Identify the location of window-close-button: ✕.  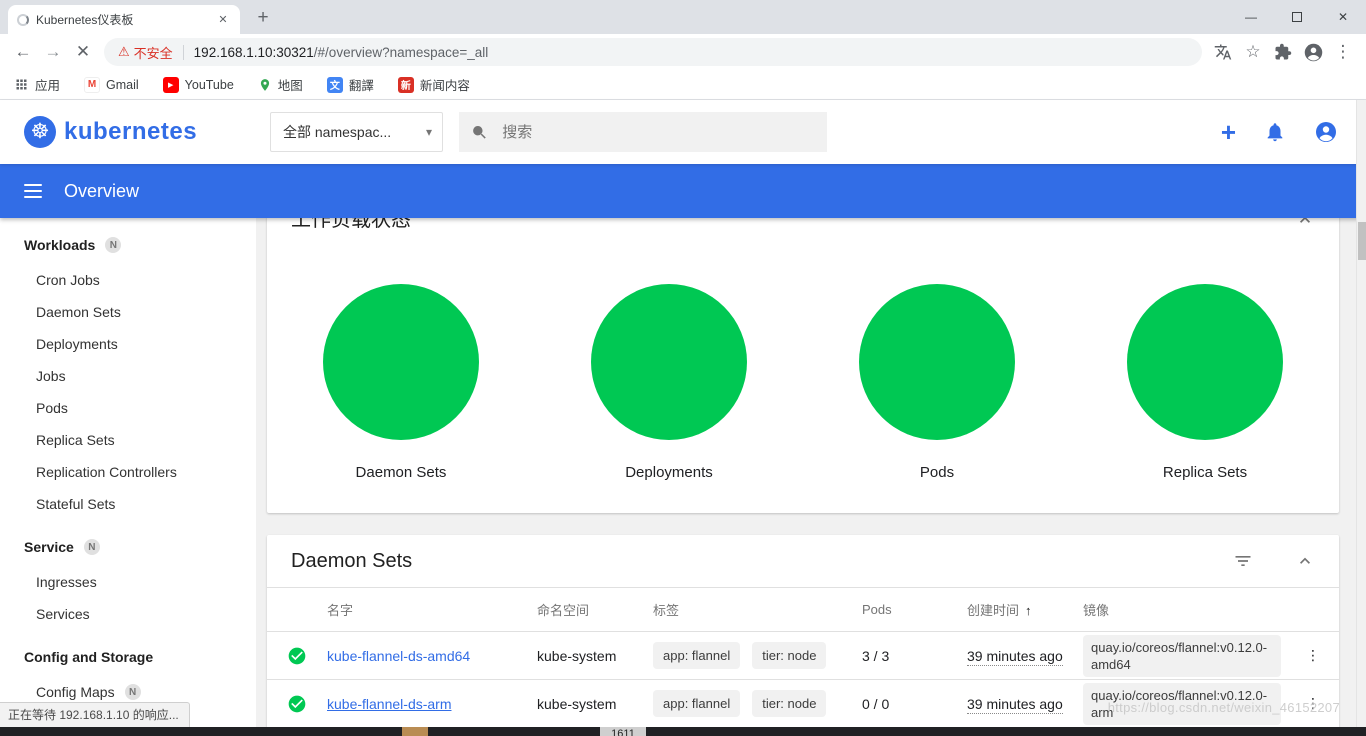
(1343, 17).